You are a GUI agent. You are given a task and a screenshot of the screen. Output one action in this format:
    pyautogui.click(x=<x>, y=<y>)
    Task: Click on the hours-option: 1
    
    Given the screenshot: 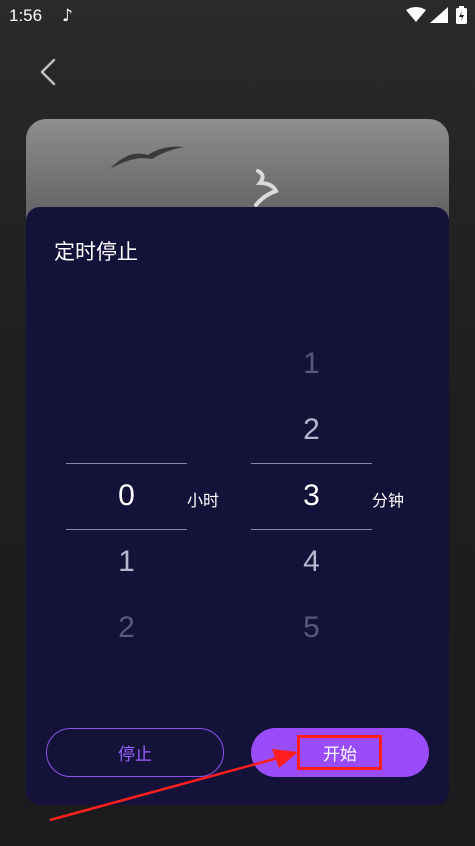 What is the action you would take?
    pyautogui.click(x=126, y=562)
    